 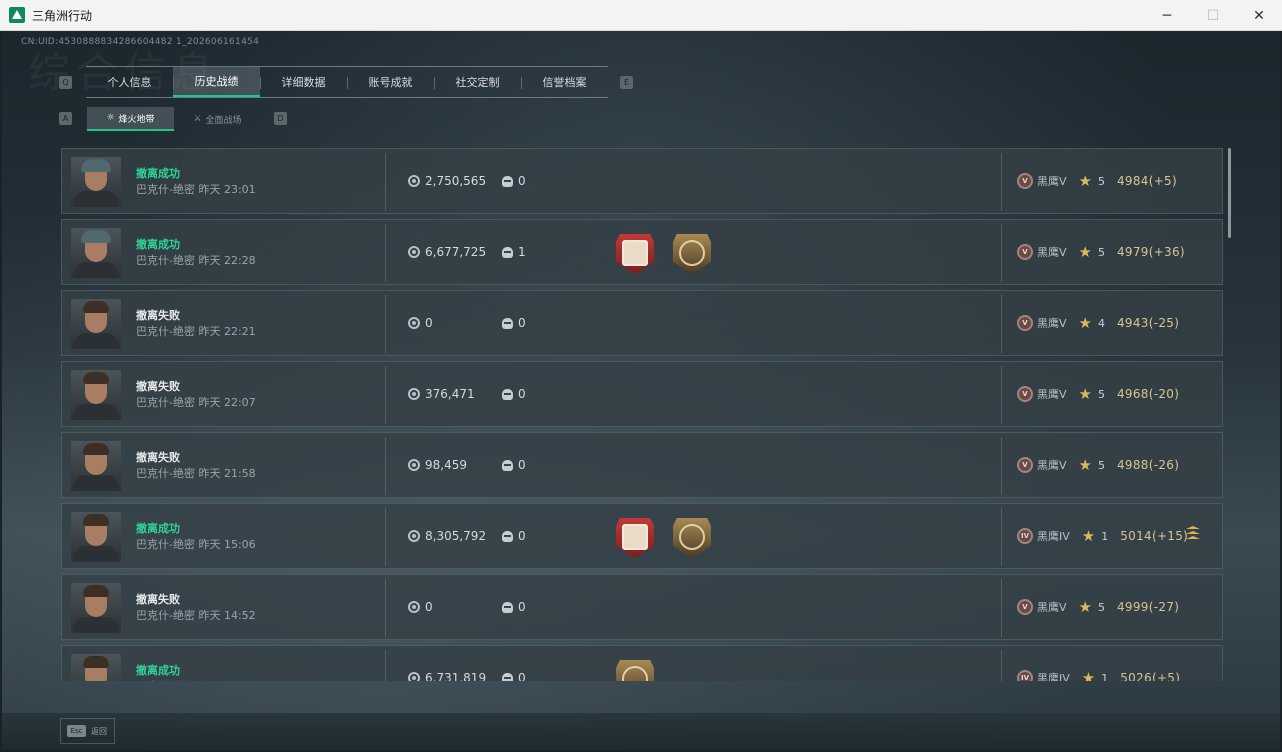 I want to click on rank-score: 4999(-27), so click(x=1148, y=607).